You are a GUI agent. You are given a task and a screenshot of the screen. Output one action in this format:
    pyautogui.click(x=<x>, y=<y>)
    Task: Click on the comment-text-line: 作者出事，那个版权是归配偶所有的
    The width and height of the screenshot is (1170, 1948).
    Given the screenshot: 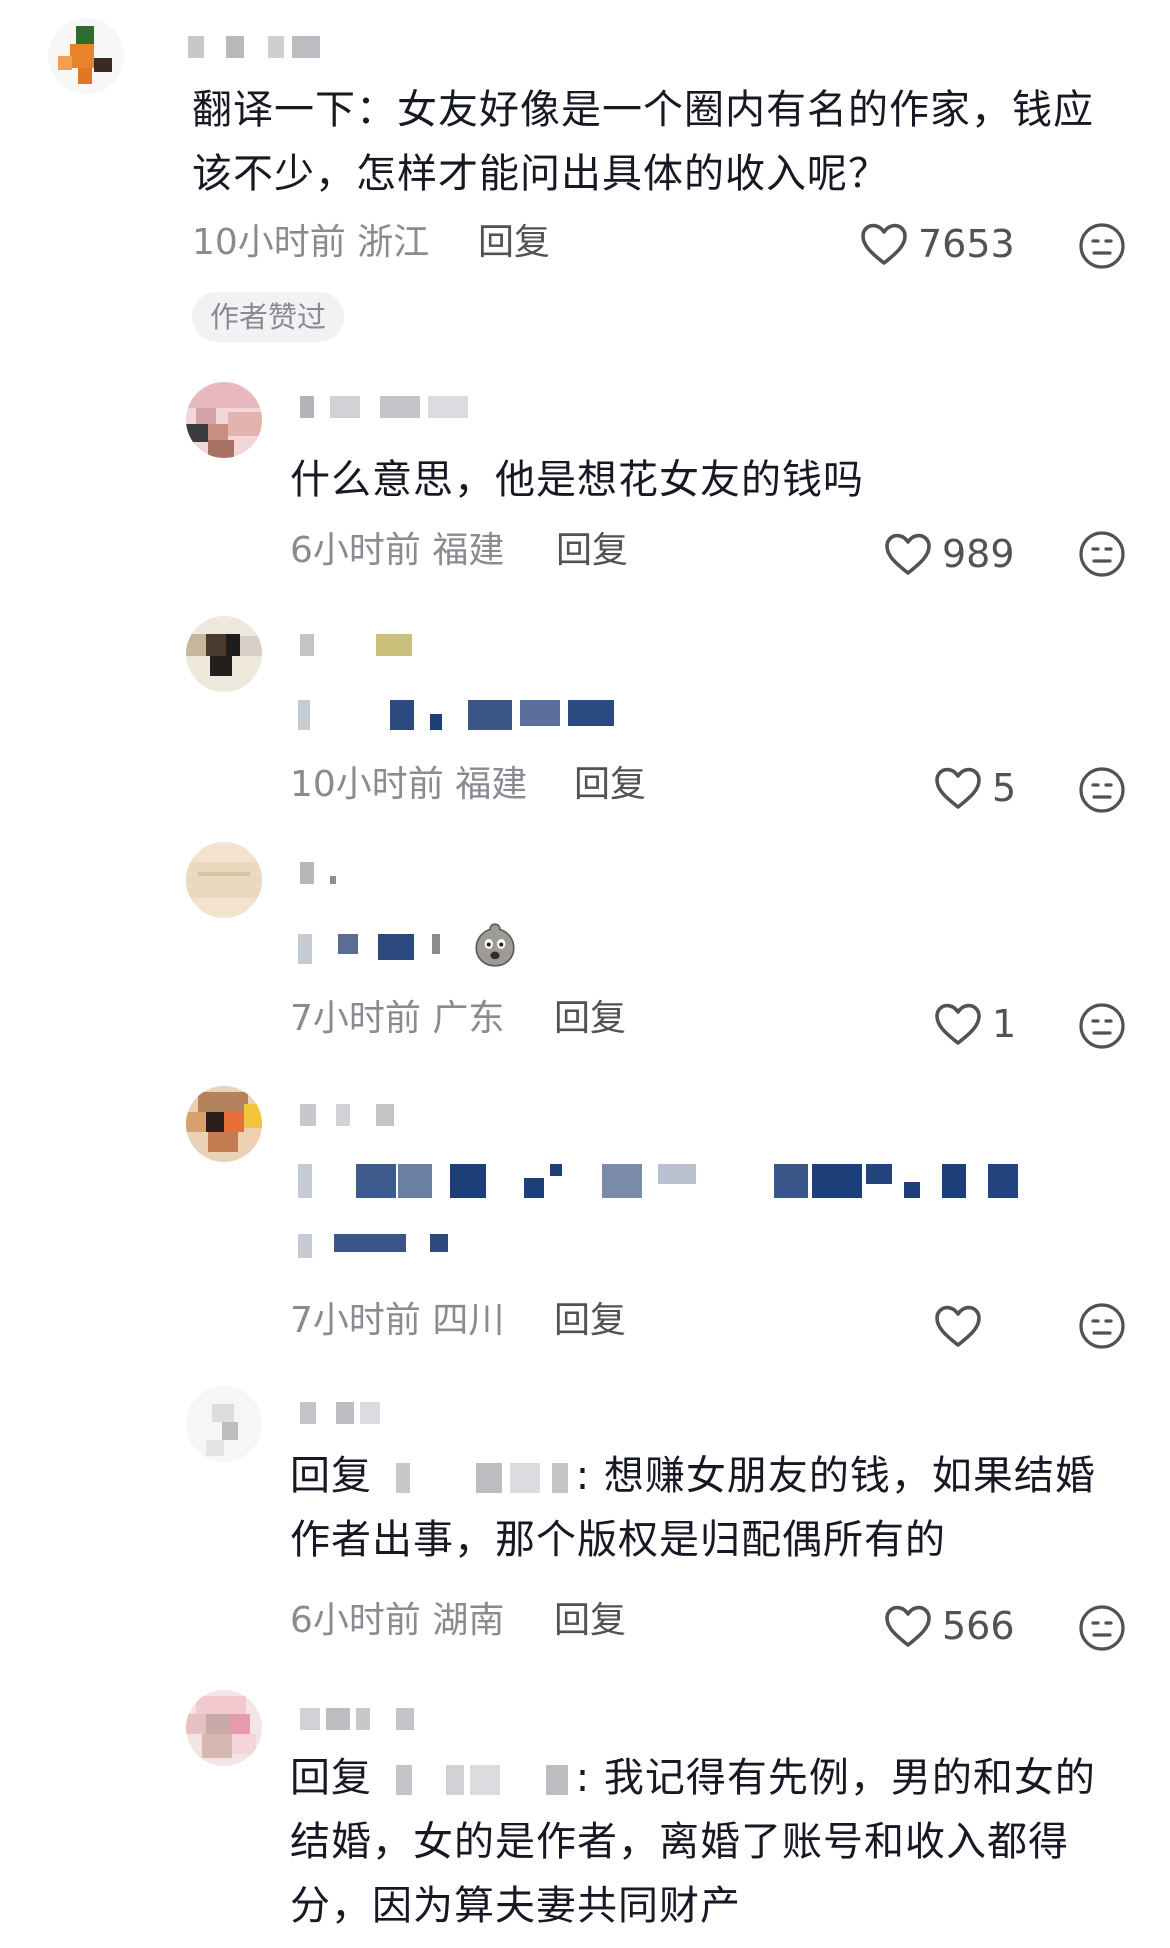 What is the action you would take?
    pyautogui.click(x=618, y=1540)
    